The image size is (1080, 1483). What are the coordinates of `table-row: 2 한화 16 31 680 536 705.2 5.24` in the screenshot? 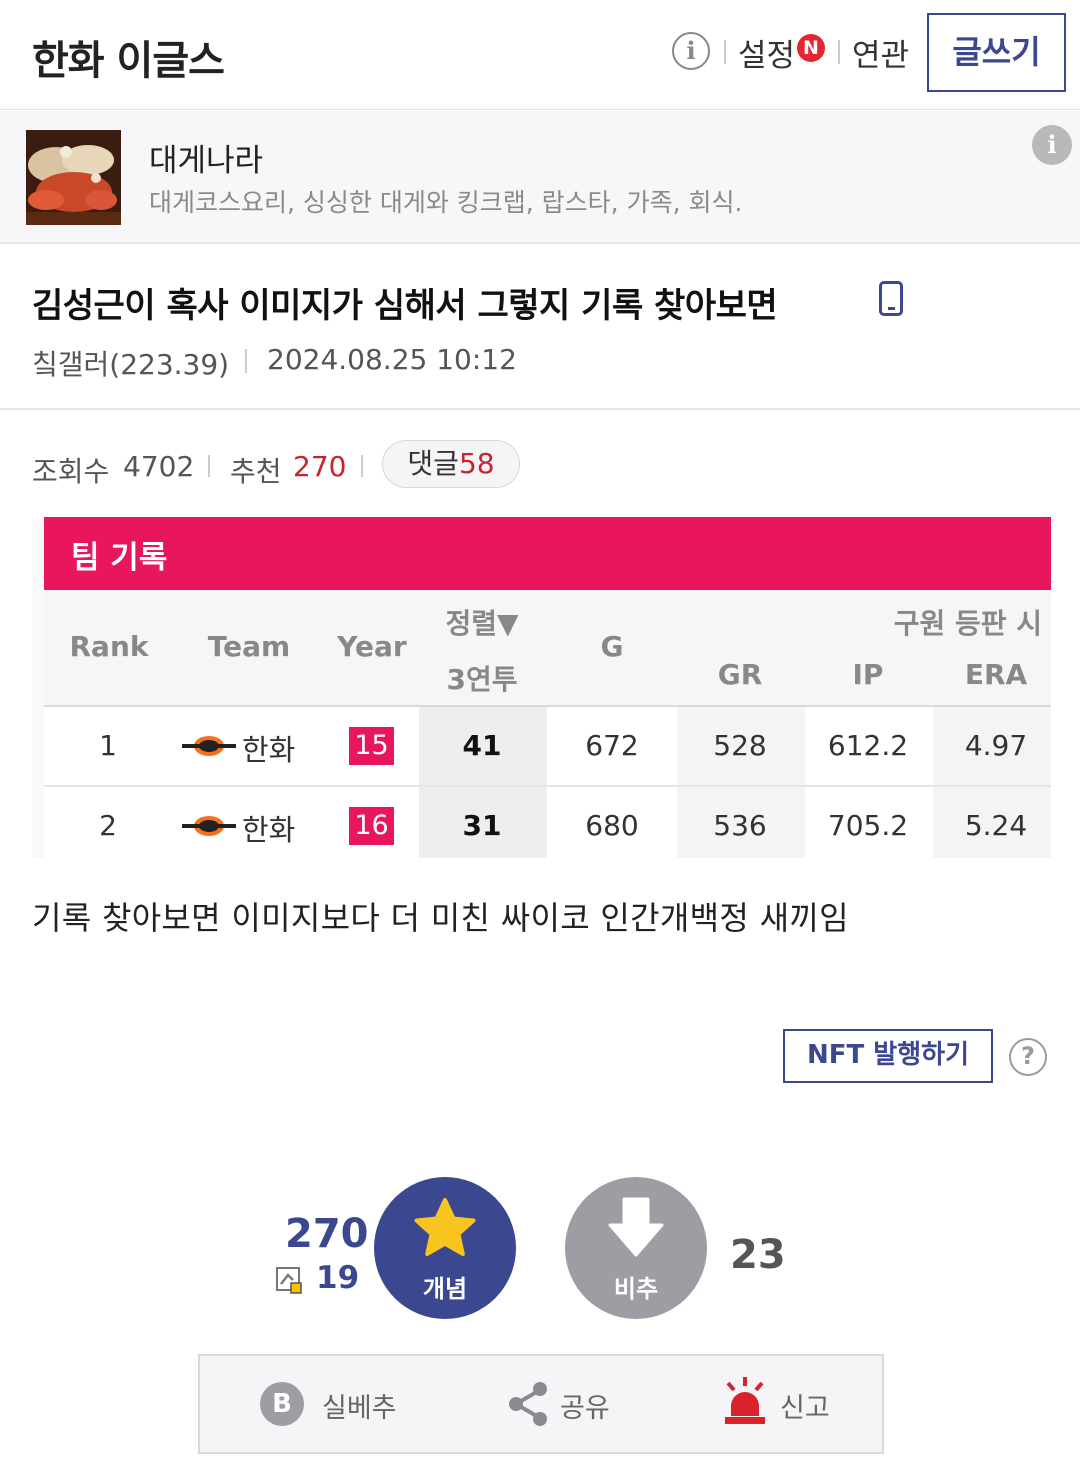 It's located at (547, 822).